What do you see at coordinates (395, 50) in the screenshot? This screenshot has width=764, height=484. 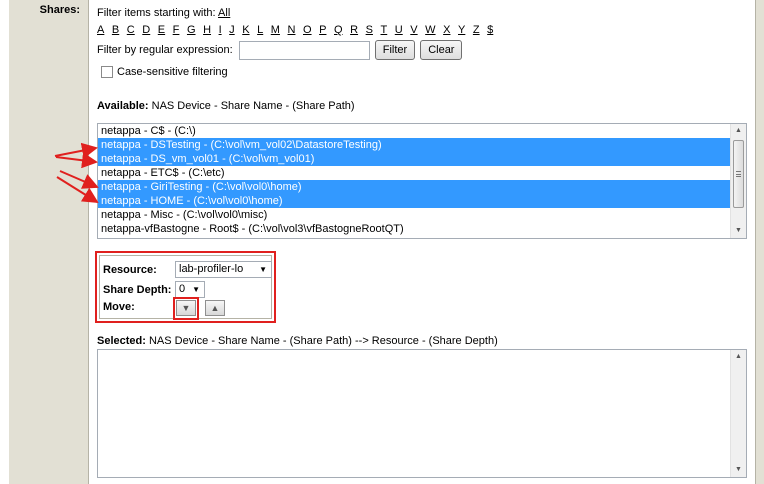 I see `filter-button: Filter` at bounding box center [395, 50].